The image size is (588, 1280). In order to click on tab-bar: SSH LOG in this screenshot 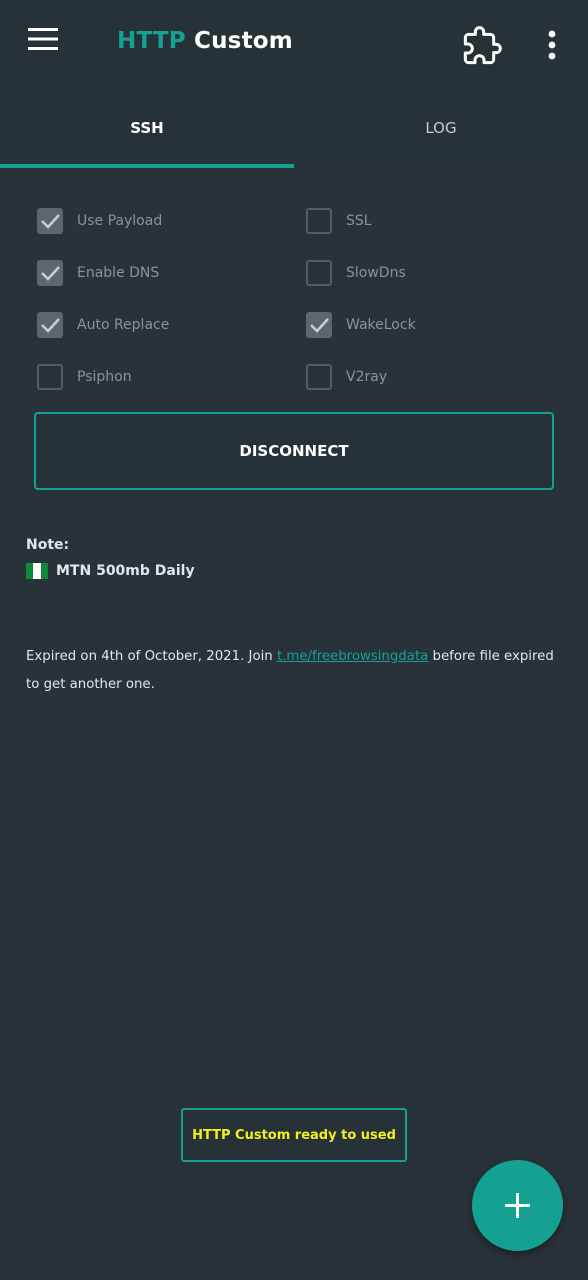, I will do `click(294, 128)`.